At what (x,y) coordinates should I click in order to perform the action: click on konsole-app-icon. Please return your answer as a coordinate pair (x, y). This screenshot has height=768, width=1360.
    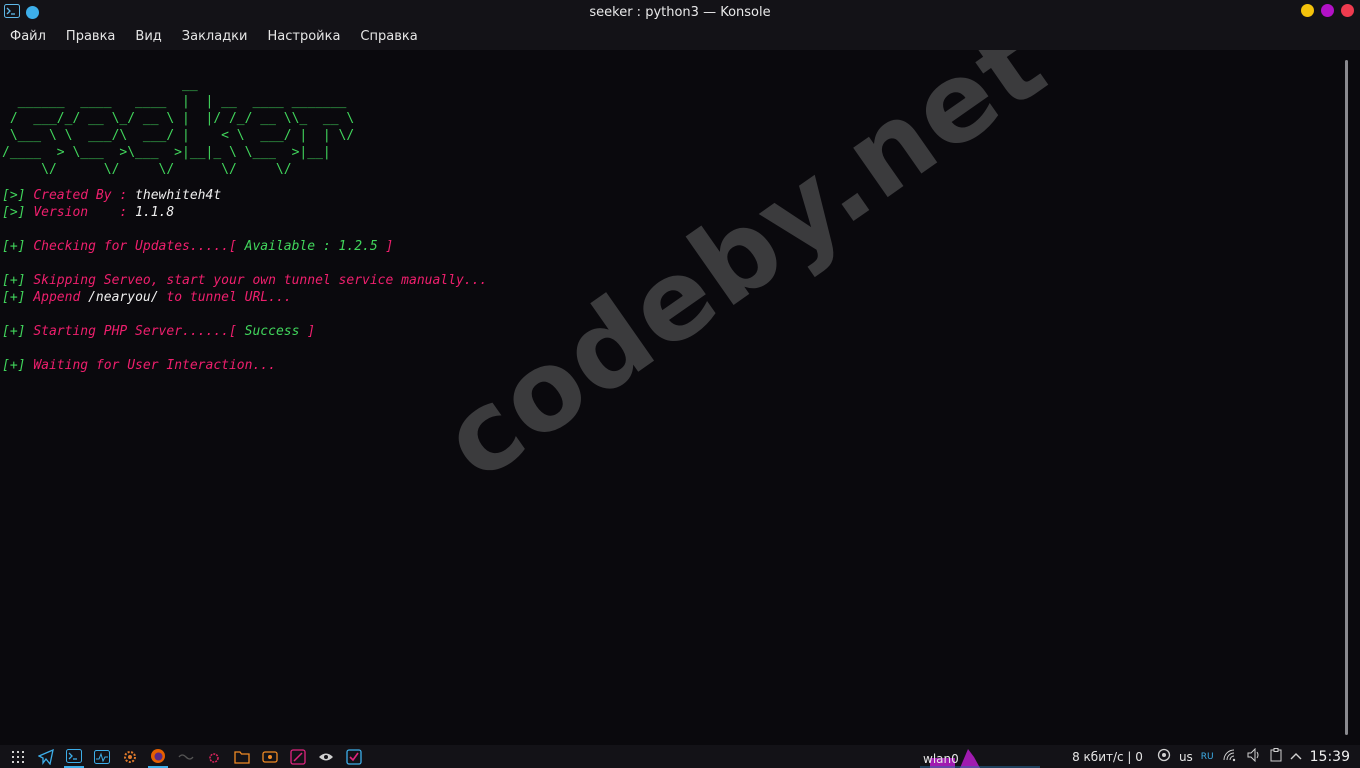
    Looking at the image, I should click on (12, 12).